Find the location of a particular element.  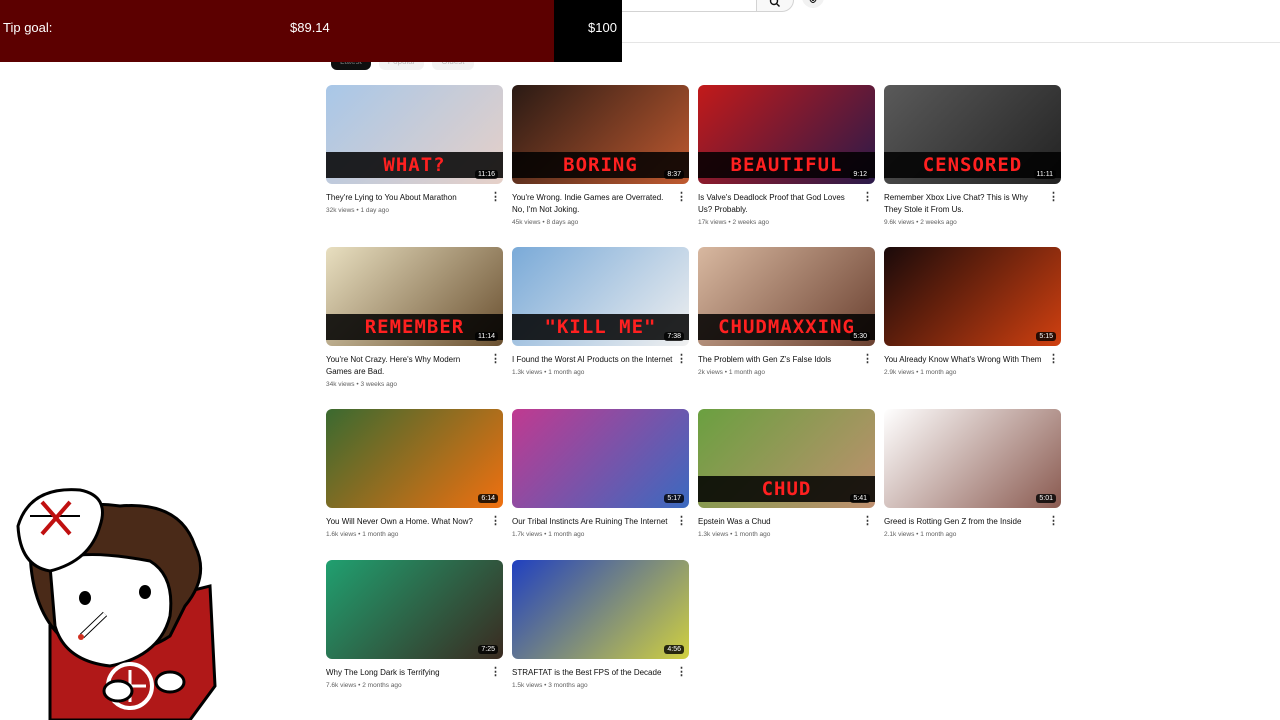

video-thumbnail: 4:56 is located at coordinates (600, 609).